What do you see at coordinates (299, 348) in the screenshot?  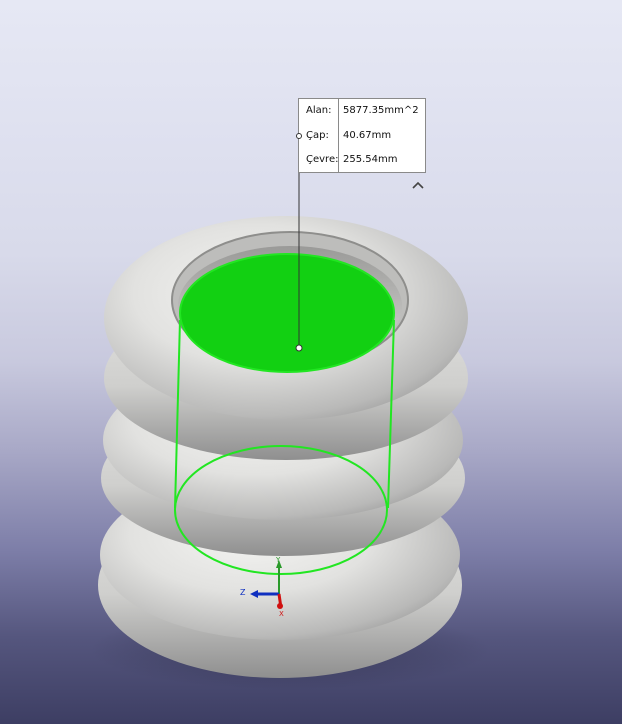 I see `leader-endpoint` at bounding box center [299, 348].